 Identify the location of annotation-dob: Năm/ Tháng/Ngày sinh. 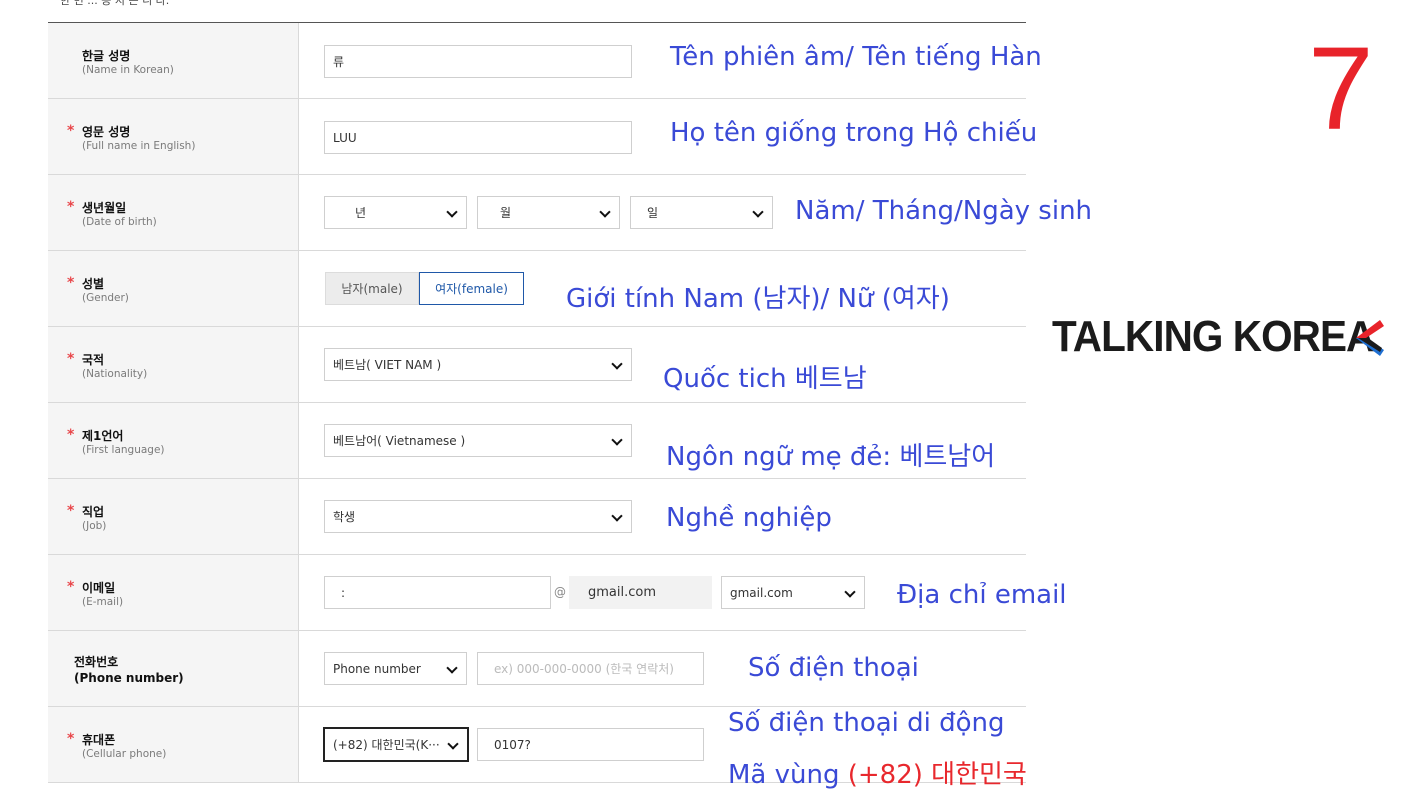
(944, 211).